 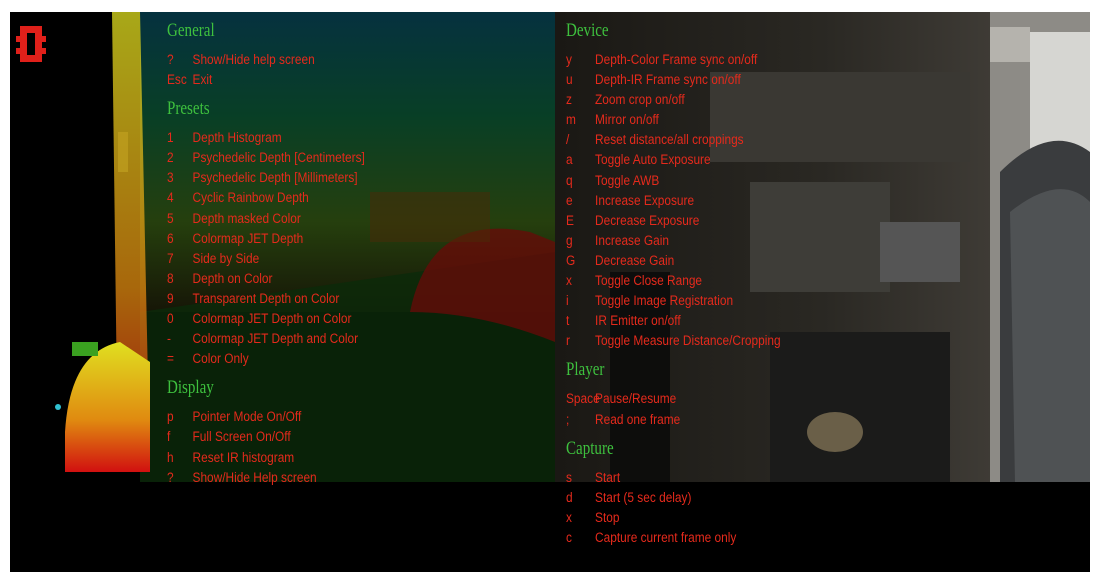 What do you see at coordinates (751, 399) in the screenshot?
I see `shortcut-row-player: Space Pause/Resume` at bounding box center [751, 399].